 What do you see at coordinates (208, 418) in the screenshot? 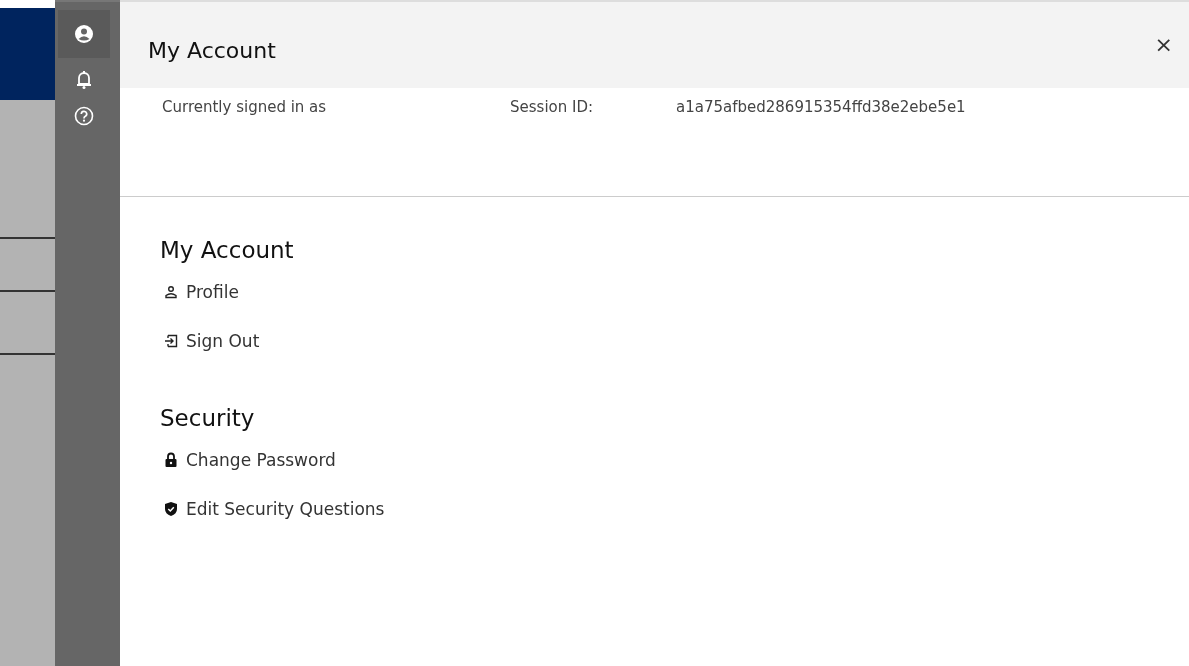
I see `section-heading: Security` at bounding box center [208, 418].